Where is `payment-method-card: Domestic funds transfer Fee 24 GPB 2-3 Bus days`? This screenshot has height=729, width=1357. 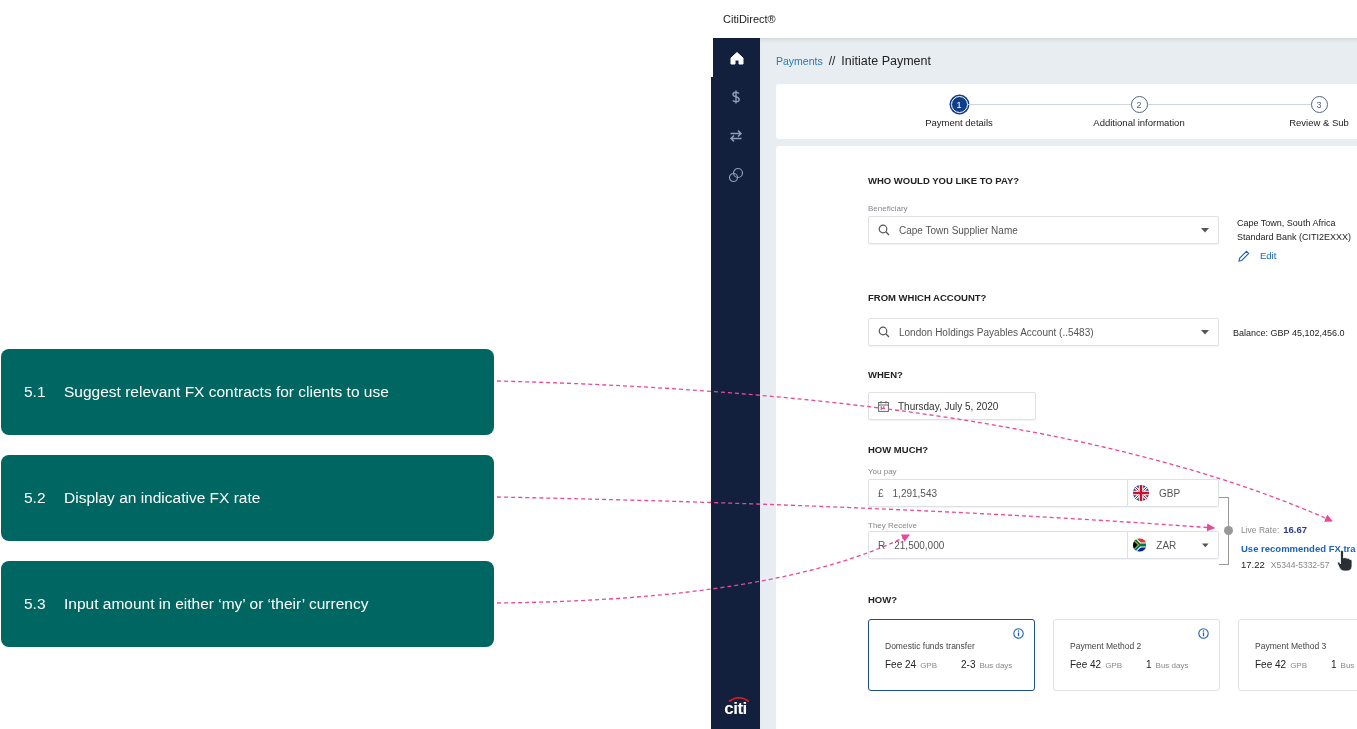 payment-method-card: Domestic funds transfer Fee 24 GPB 2-3 Bus days is located at coordinates (951, 655).